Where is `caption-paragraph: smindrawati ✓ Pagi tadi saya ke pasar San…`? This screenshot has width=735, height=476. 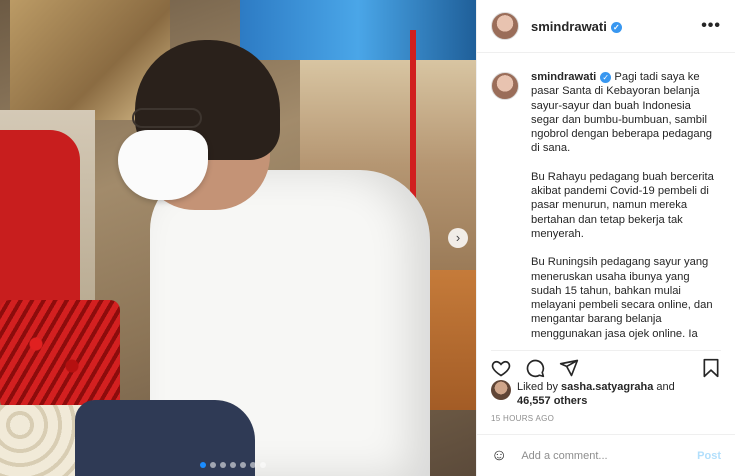 caption-paragraph: smindrawati ✓ Pagi tadi saya ke pasar San… is located at coordinates (626, 113).